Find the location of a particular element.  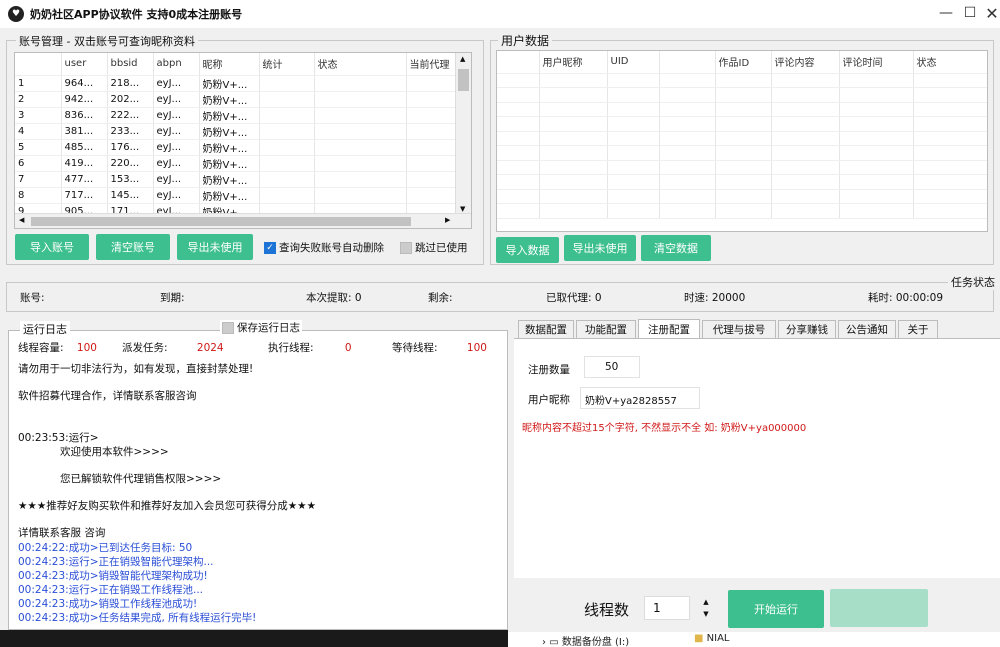

save-log-checkbox: 保存运行日志 is located at coordinates (261, 327).